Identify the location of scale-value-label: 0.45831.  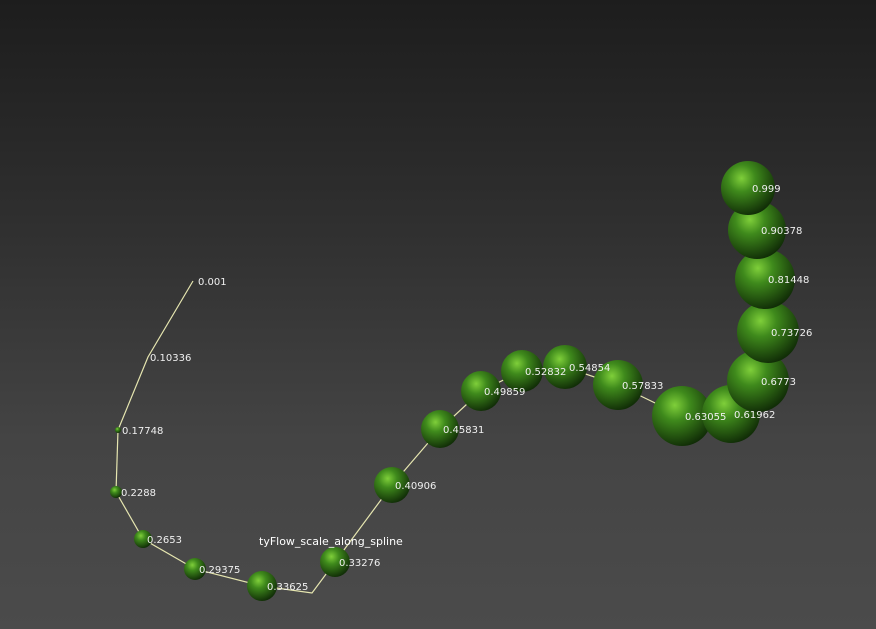
(463, 430).